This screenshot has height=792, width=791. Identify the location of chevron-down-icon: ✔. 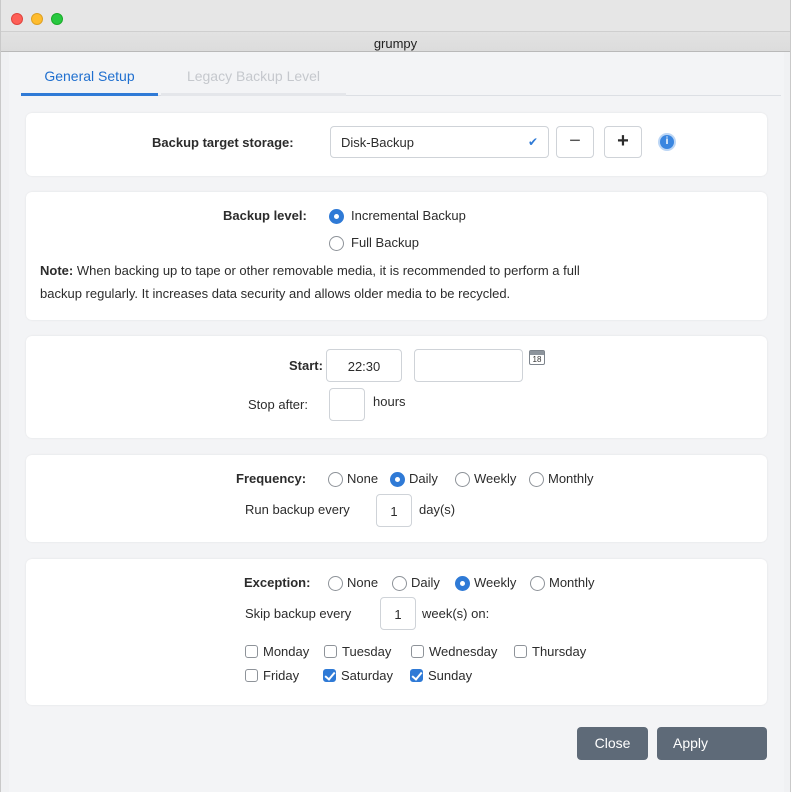
(532, 142).